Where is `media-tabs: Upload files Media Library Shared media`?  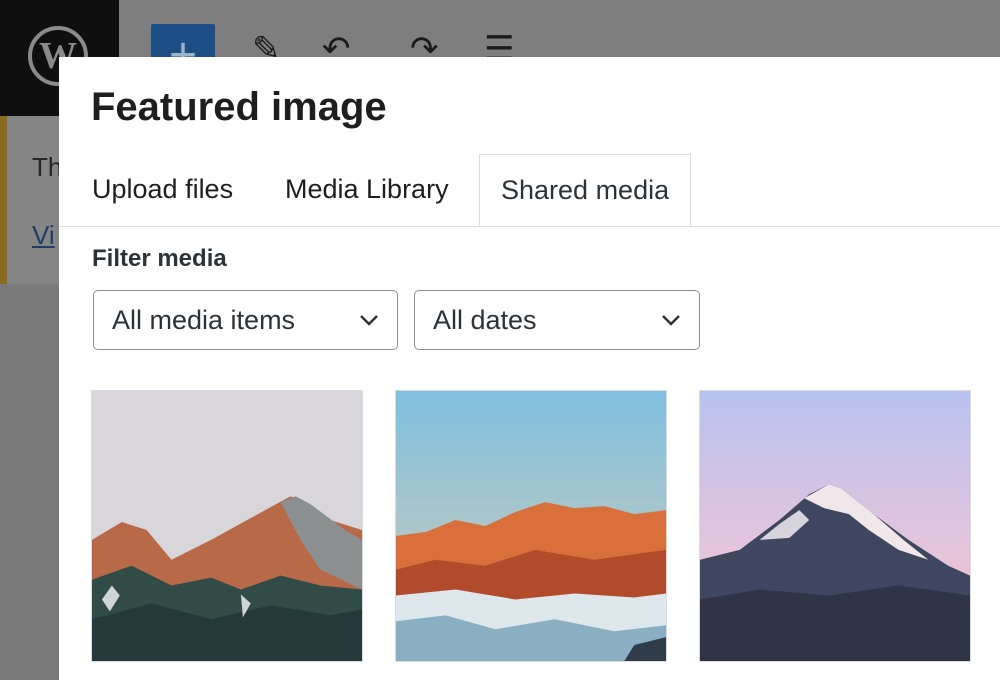 media-tabs: Upload files Media Library Shared media is located at coordinates (529, 190).